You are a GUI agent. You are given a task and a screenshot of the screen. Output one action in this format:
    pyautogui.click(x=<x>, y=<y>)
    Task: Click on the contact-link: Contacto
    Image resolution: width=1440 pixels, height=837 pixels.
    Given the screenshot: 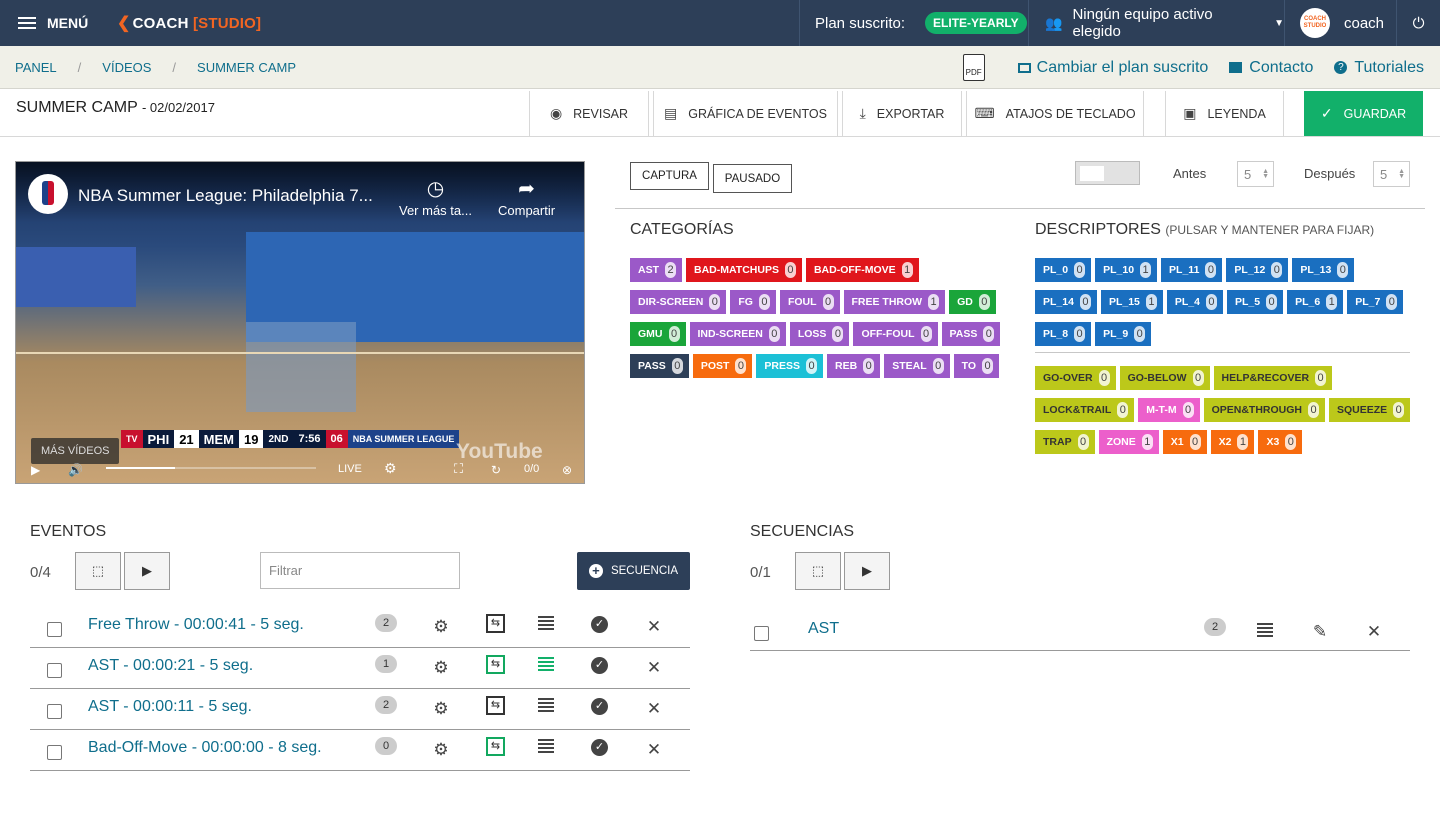 What is the action you would take?
    pyautogui.click(x=1271, y=68)
    